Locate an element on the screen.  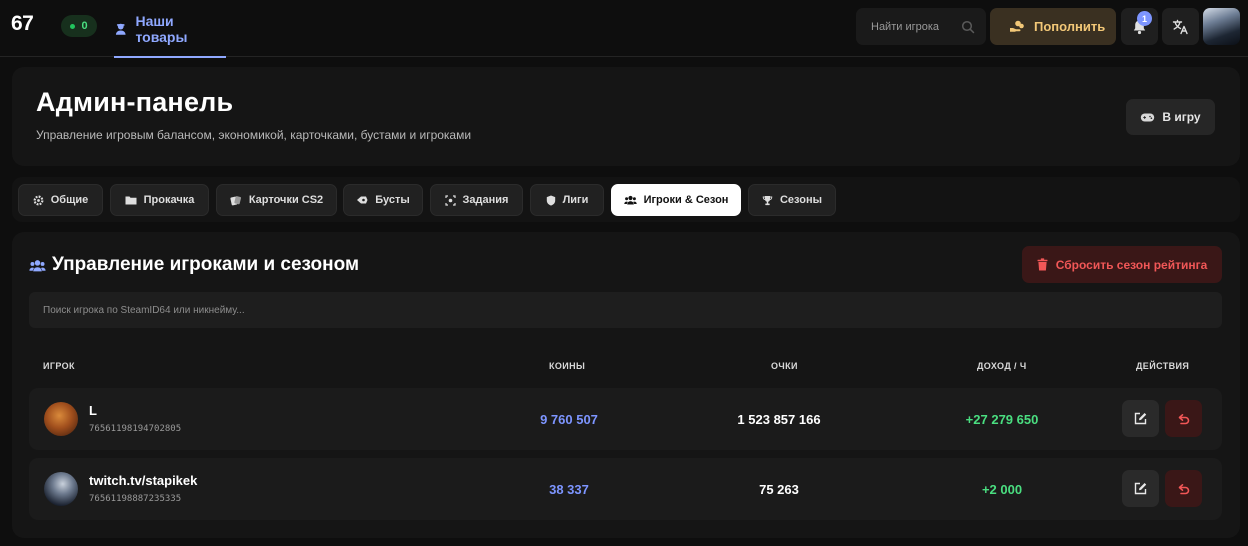
language-button is located at coordinates (1180, 26).